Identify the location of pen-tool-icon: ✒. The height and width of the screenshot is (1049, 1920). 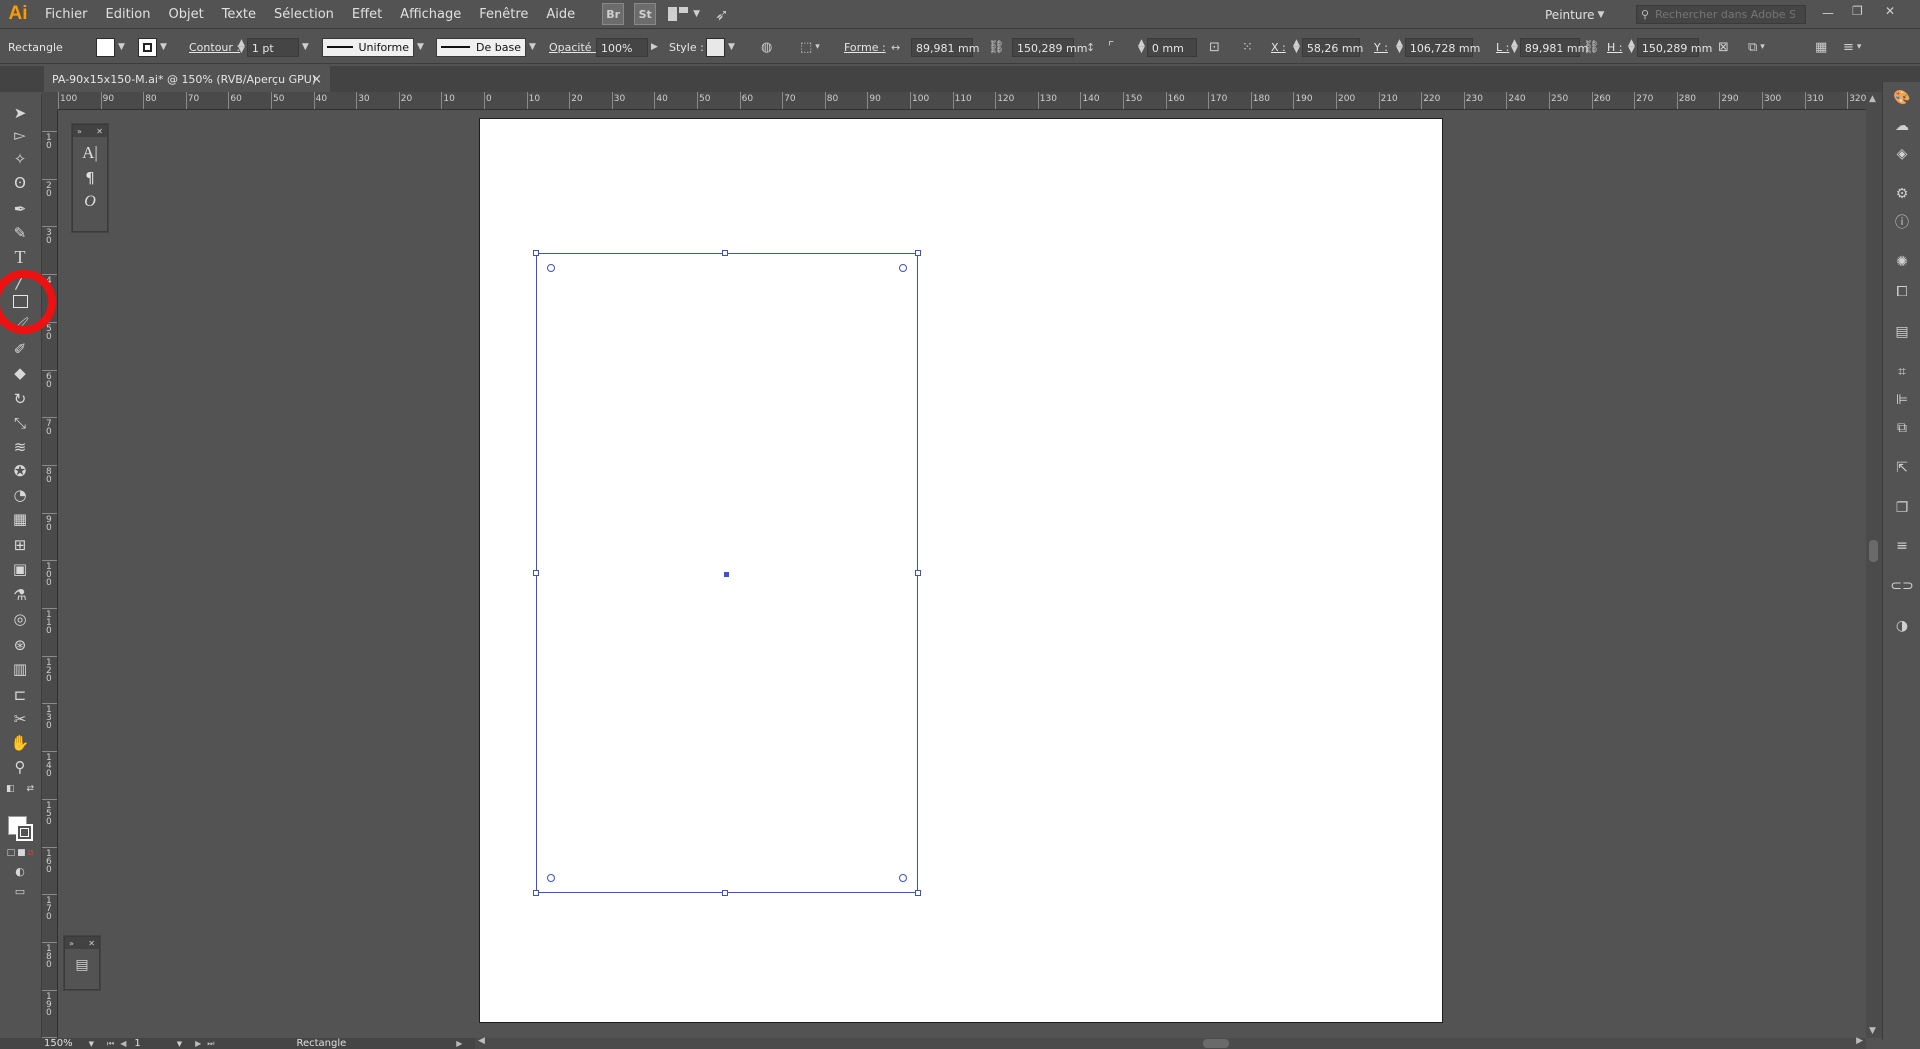
(20, 209).